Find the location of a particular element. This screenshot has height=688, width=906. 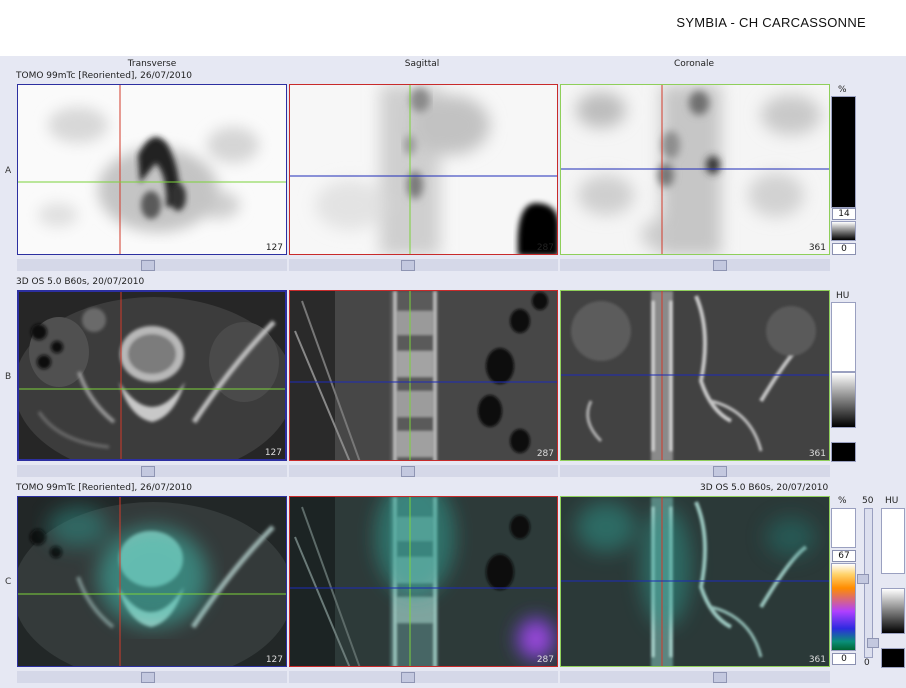

header-bar: SYMBIA - CH CARCASSONNE is located at coordinates (453, 28).